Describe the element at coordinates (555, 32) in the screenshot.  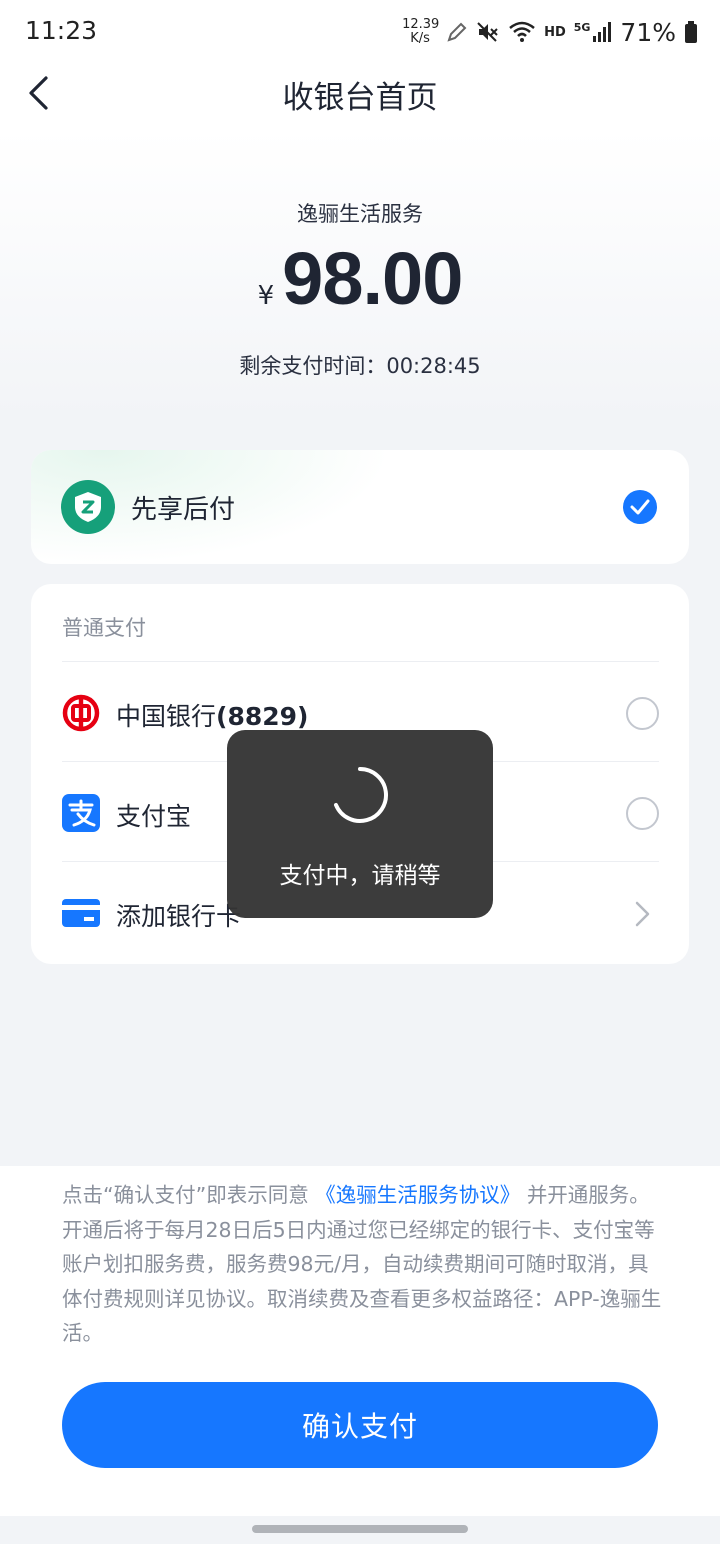
I see `hd-label: HD` at that location.